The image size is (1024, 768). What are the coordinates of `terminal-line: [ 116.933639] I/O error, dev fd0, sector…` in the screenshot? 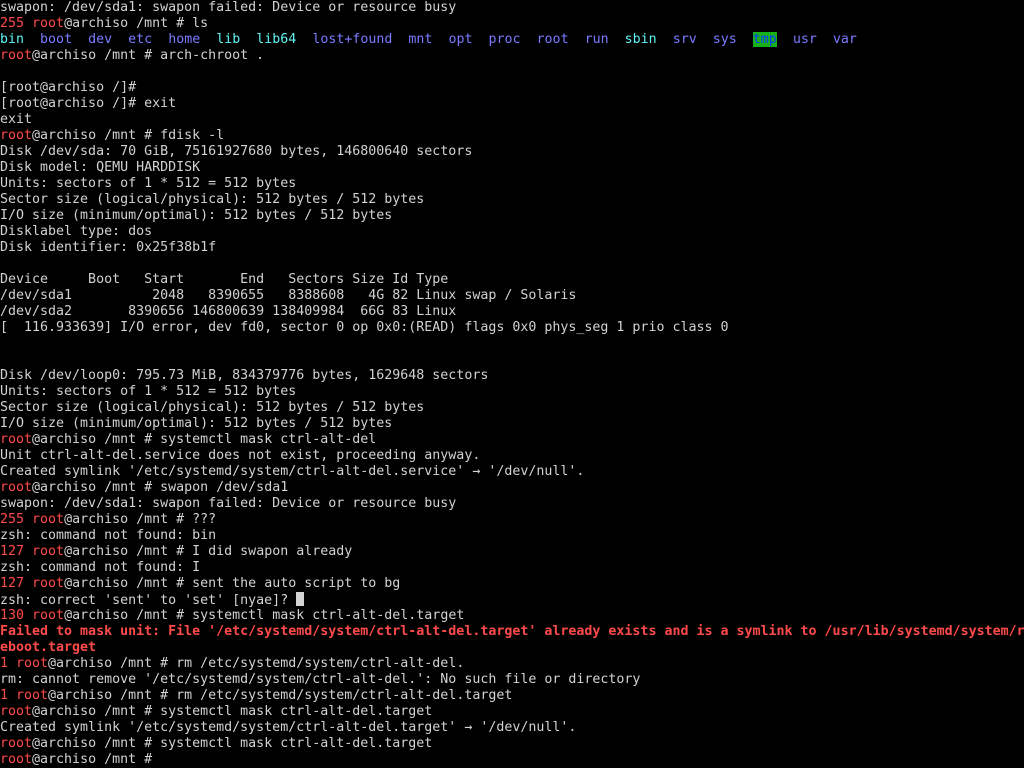 It's located at (512, 328).